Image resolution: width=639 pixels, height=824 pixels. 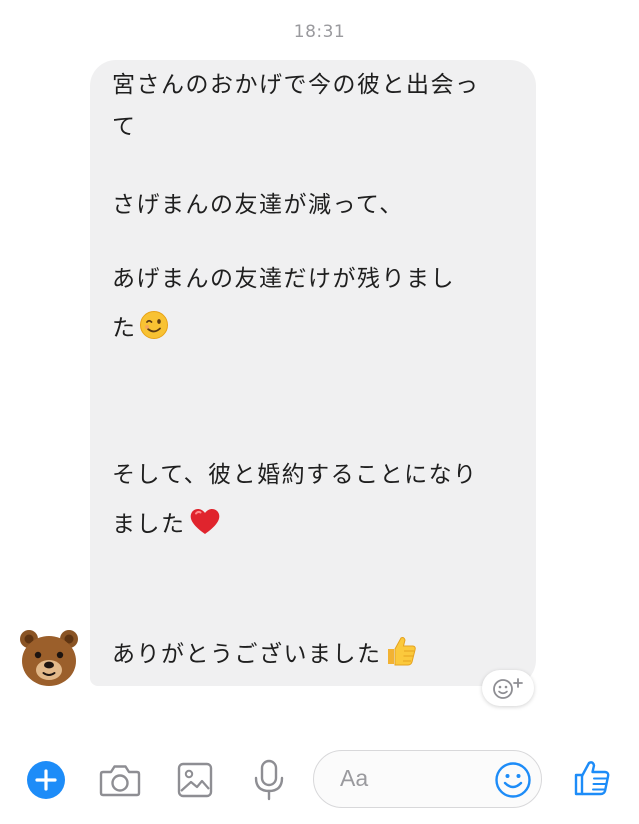 I want to click on microphone-icon, so click(x=269, y=780).